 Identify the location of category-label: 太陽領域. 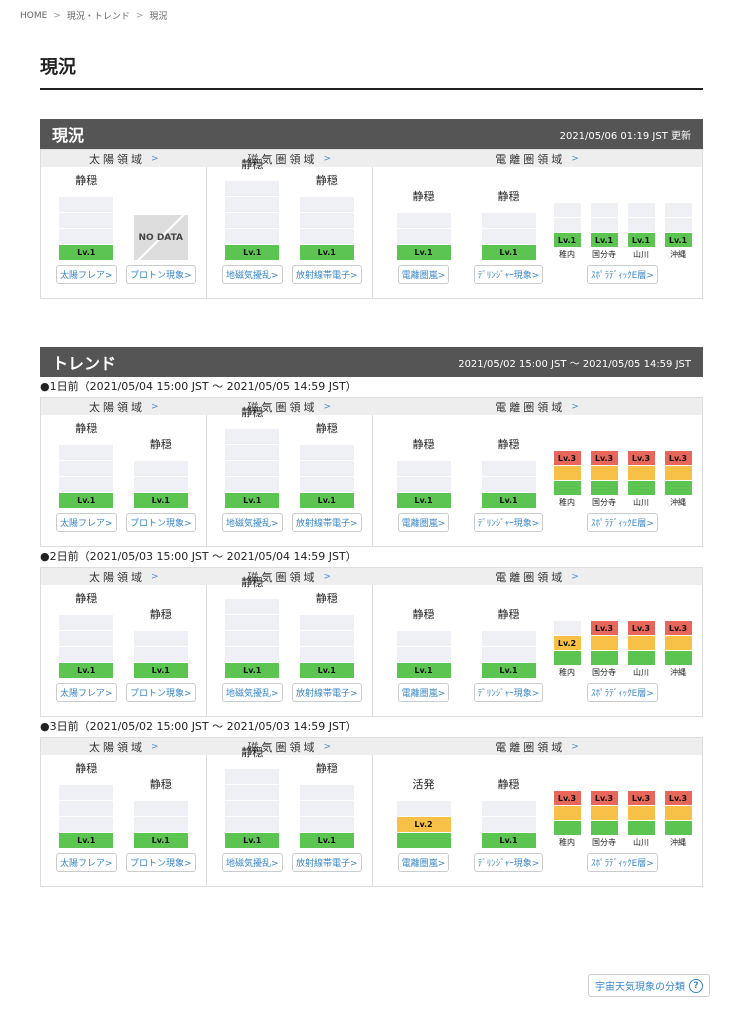
(116, 747).